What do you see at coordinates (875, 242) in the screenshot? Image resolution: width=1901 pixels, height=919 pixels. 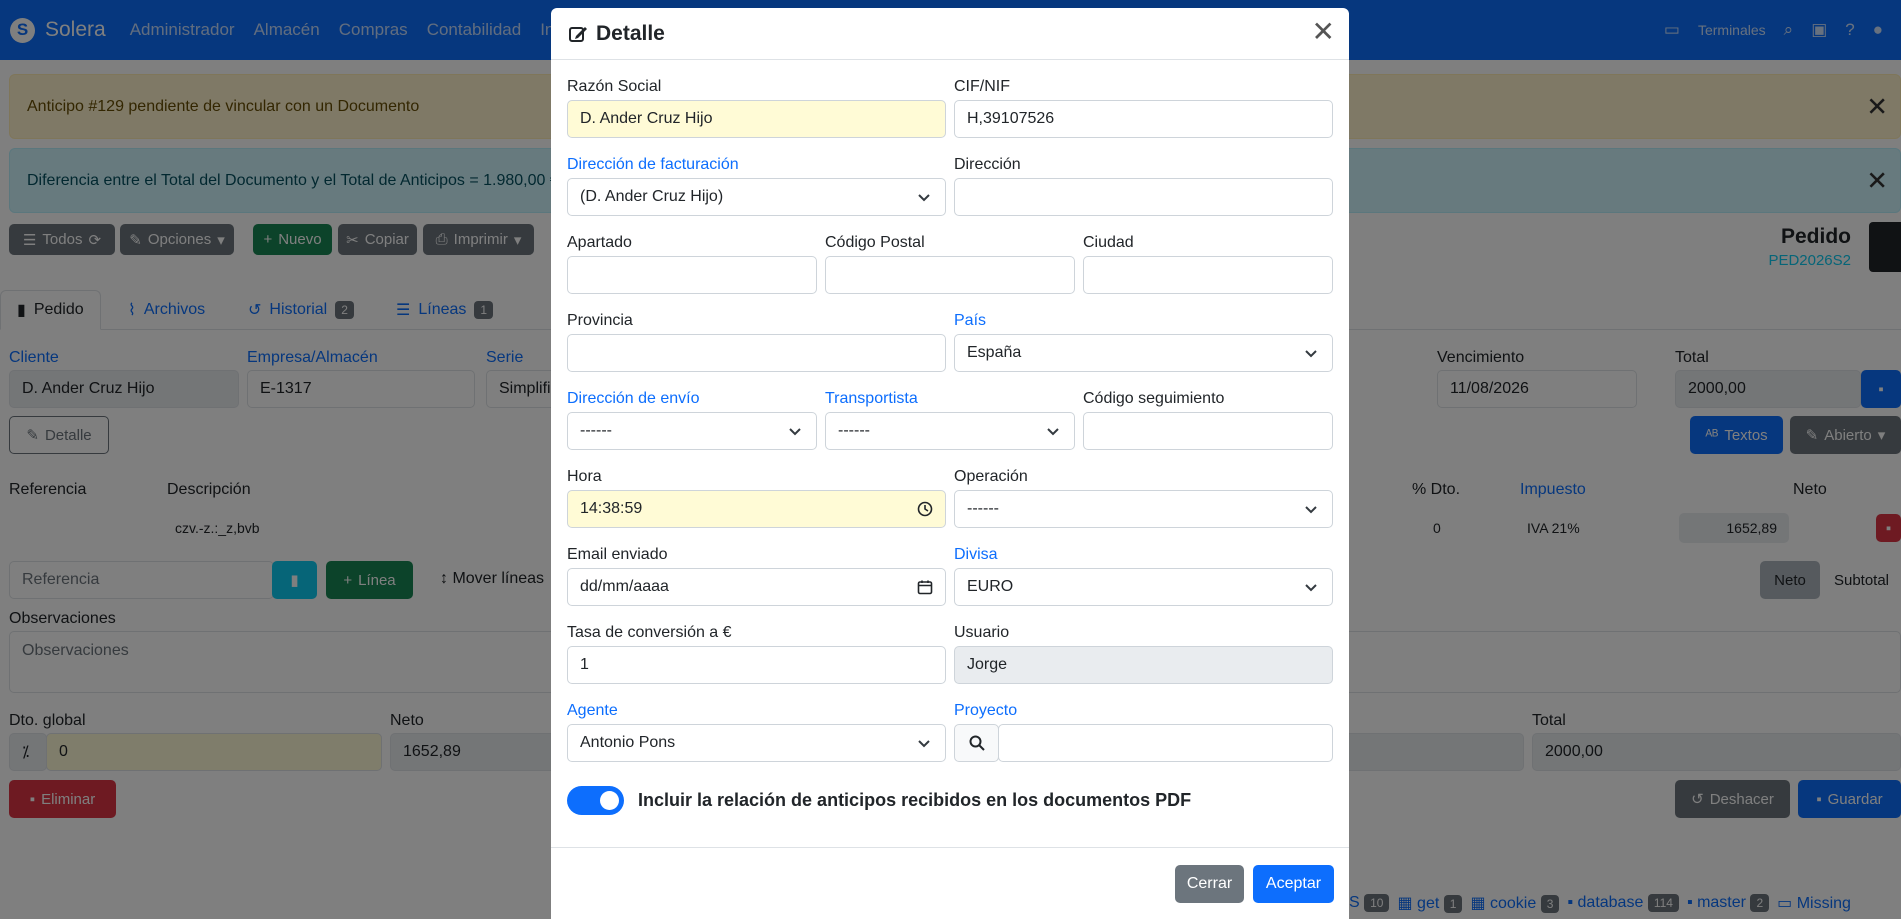 I see `codigo-postal-label: Código Postal` at bounding box center [875, 242].